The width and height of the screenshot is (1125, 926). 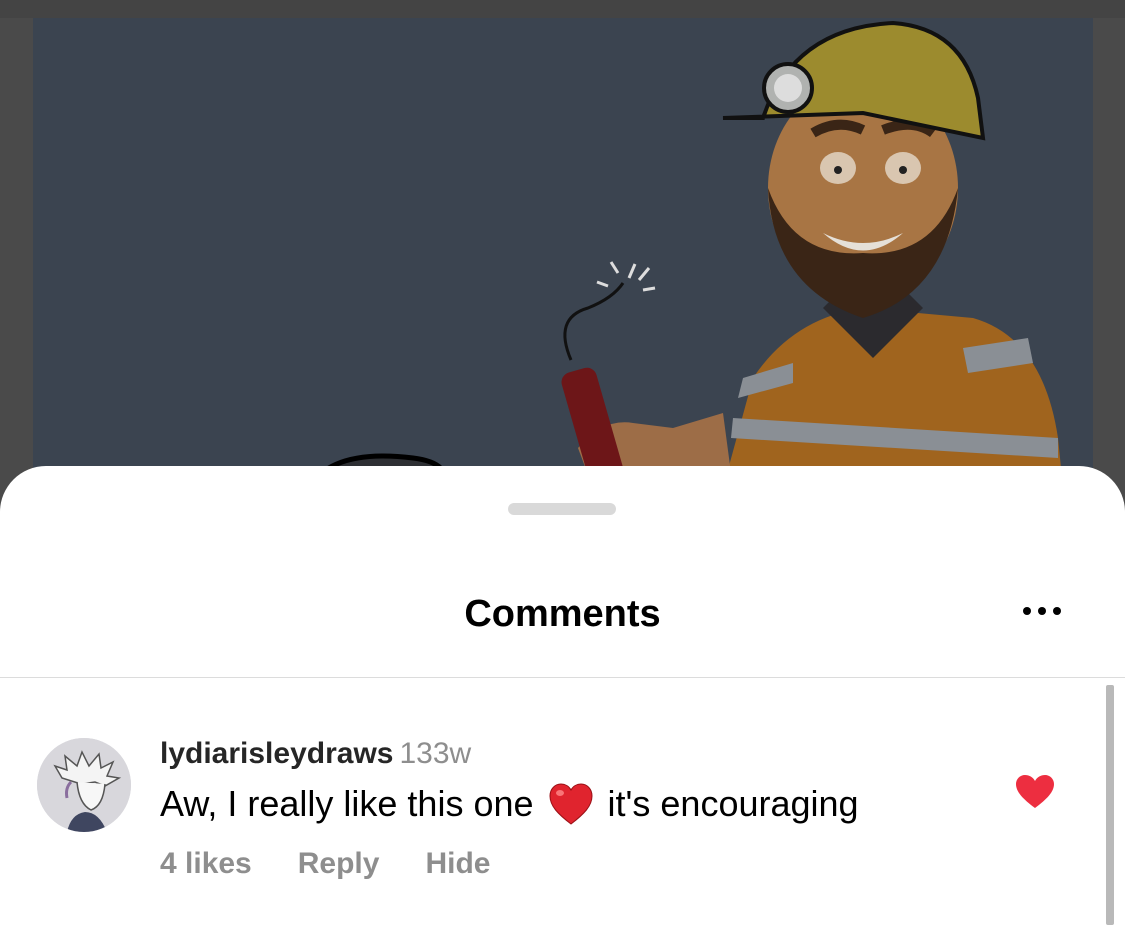 What do you see at coordinates (457, 863) in the screenshot?
I see `hide-button: Hide` at bounding box center [457, 863].